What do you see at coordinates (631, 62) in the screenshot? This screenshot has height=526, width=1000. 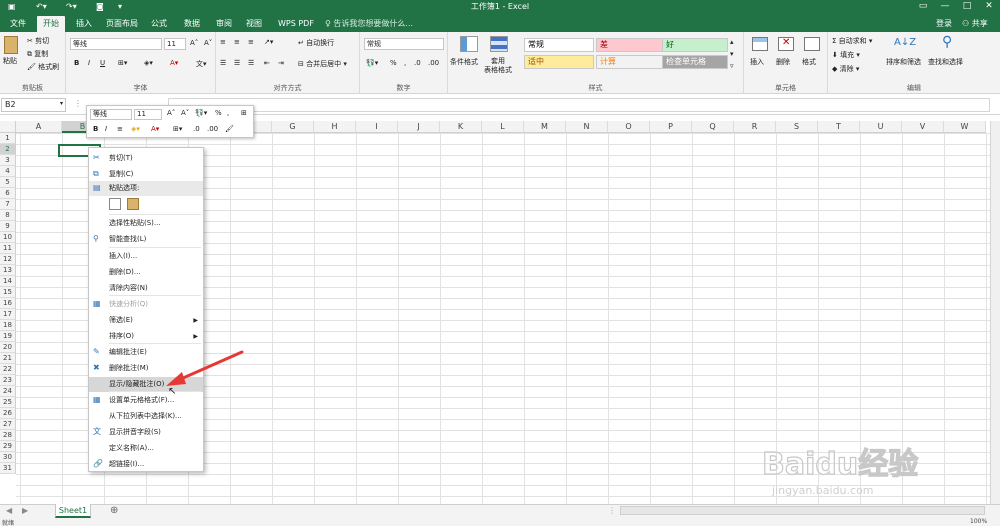 I see `cell-style-4: 计算` at bounding box center [631, 62].